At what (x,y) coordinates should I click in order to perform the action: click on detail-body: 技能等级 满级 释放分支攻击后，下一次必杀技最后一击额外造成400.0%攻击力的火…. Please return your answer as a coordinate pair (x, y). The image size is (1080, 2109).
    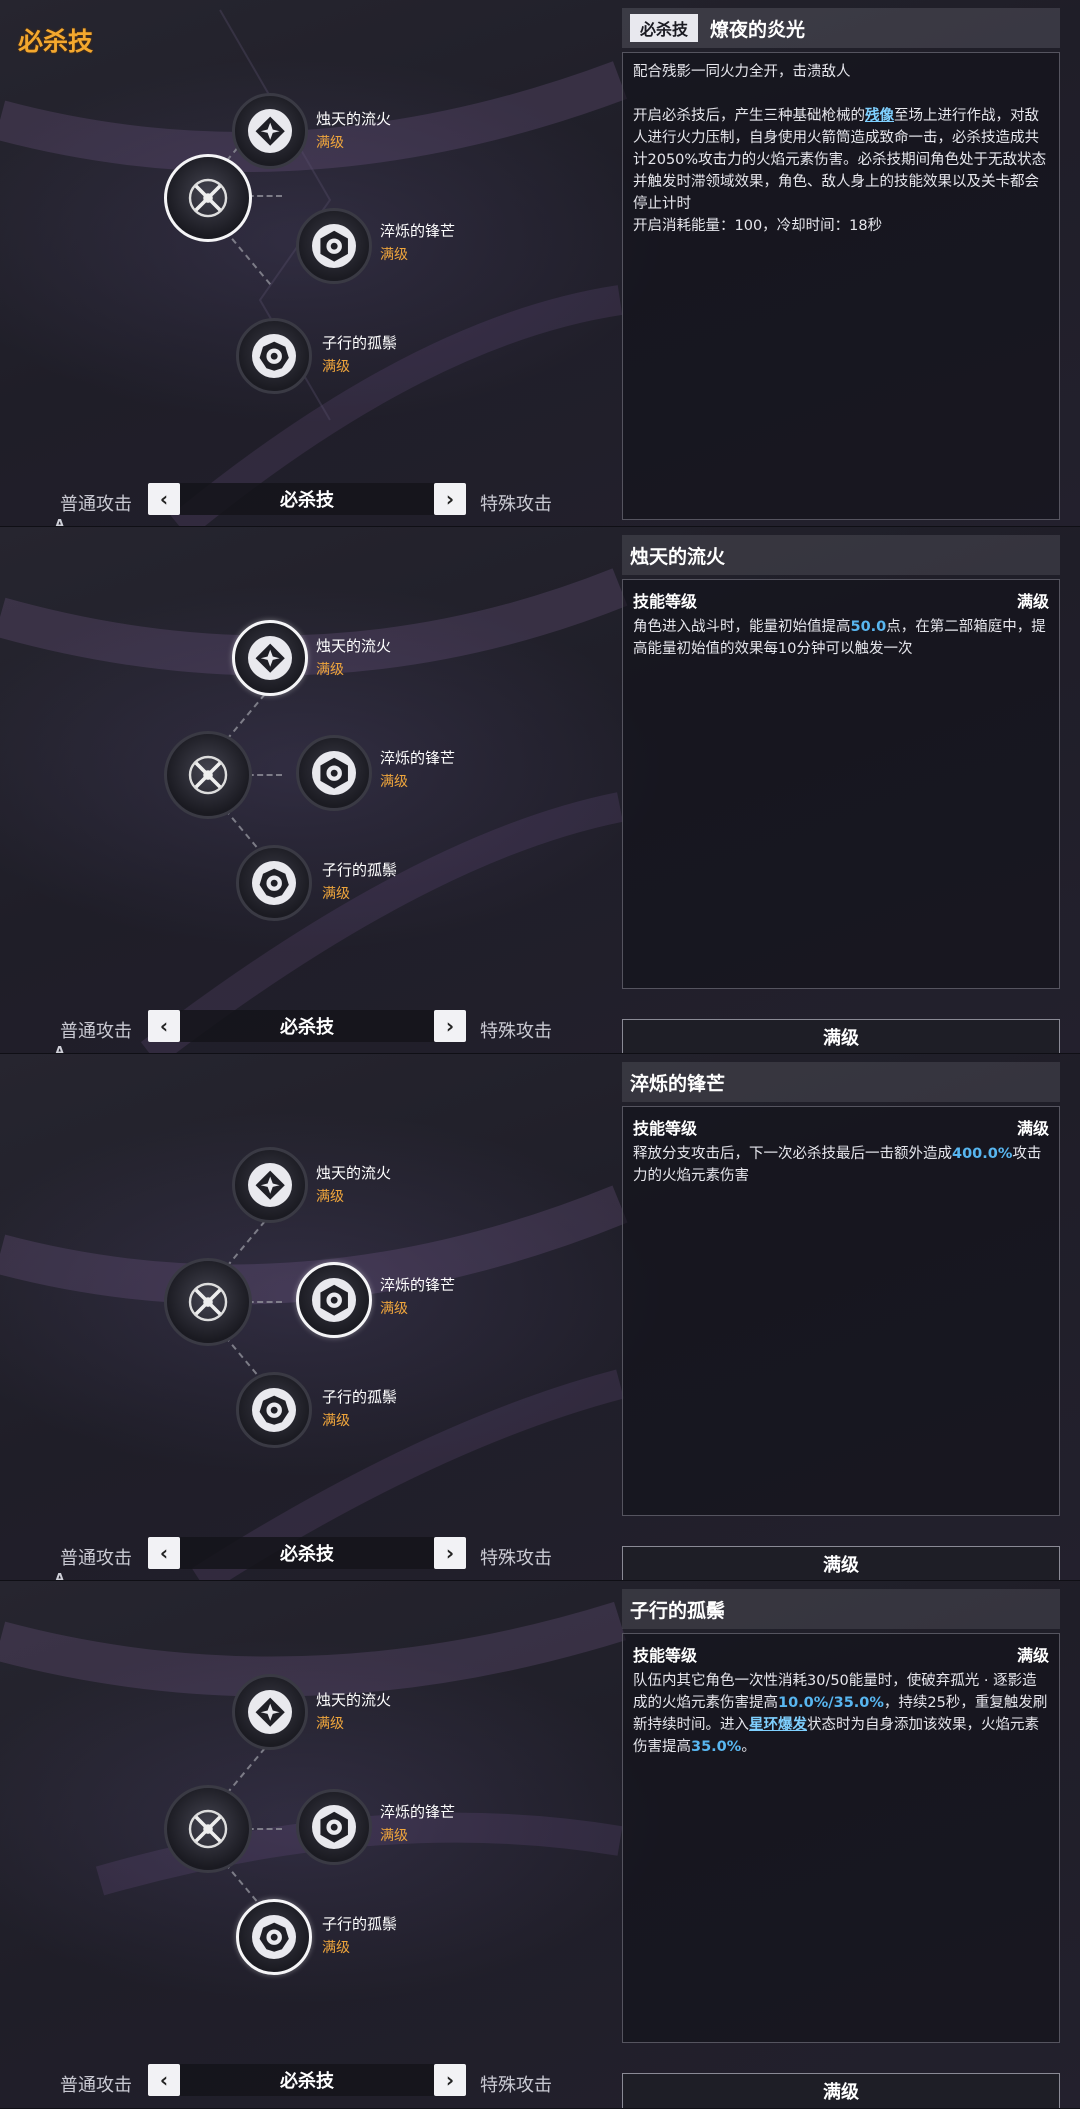
    Looking at the image, I should click on (841, 1311).